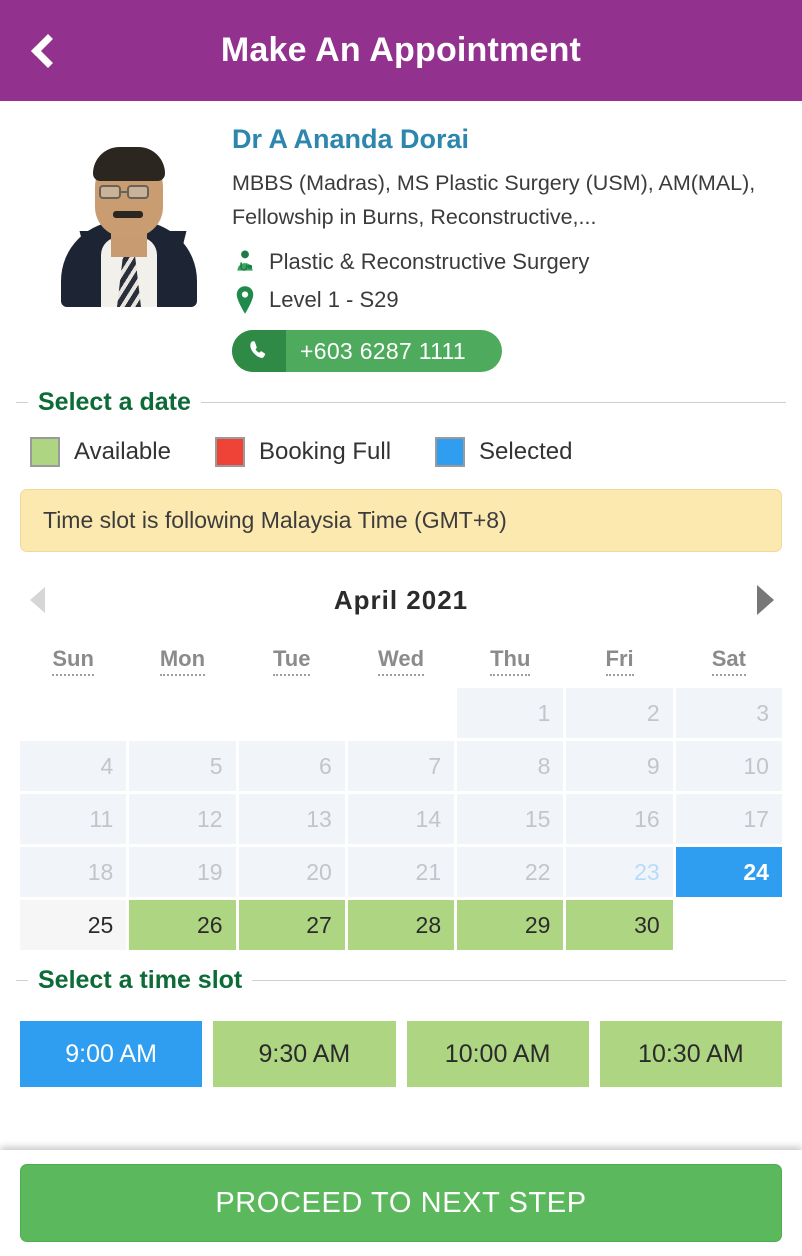  What do you see at coordinates (122, 452) in the screenshot?
I see `legend-label-available: Available` at bounding box center [122, 452].